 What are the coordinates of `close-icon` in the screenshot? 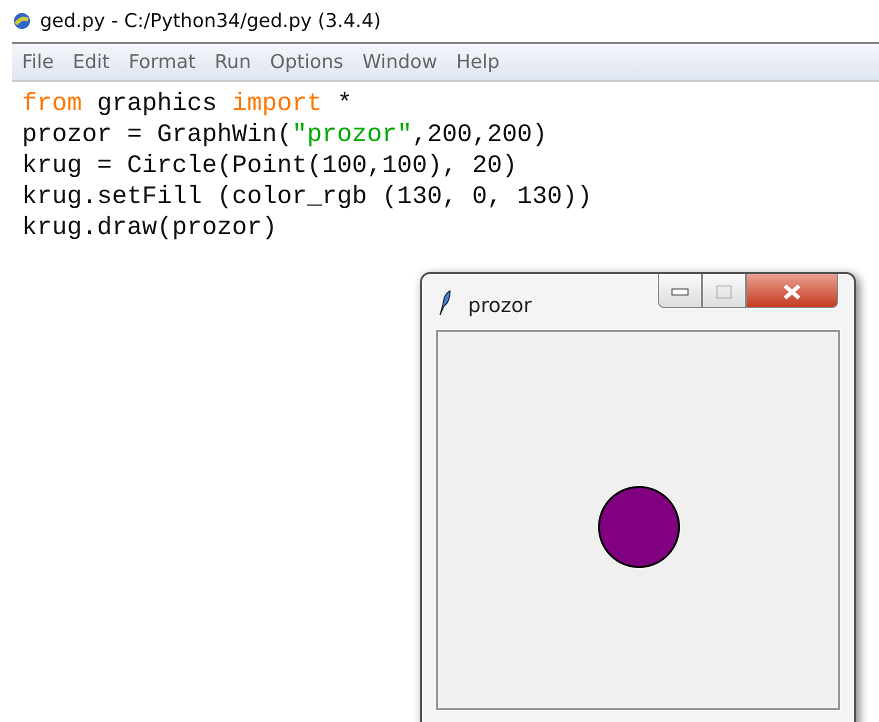 It's located at (792, 292).